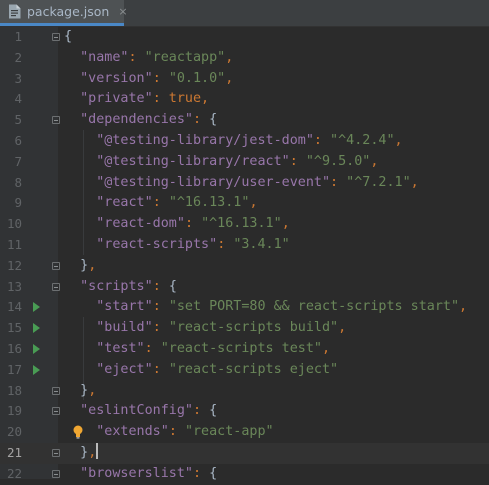 The image size is (489, 485). I want to click on code-text: "dependencies": {, so click(149, 120).